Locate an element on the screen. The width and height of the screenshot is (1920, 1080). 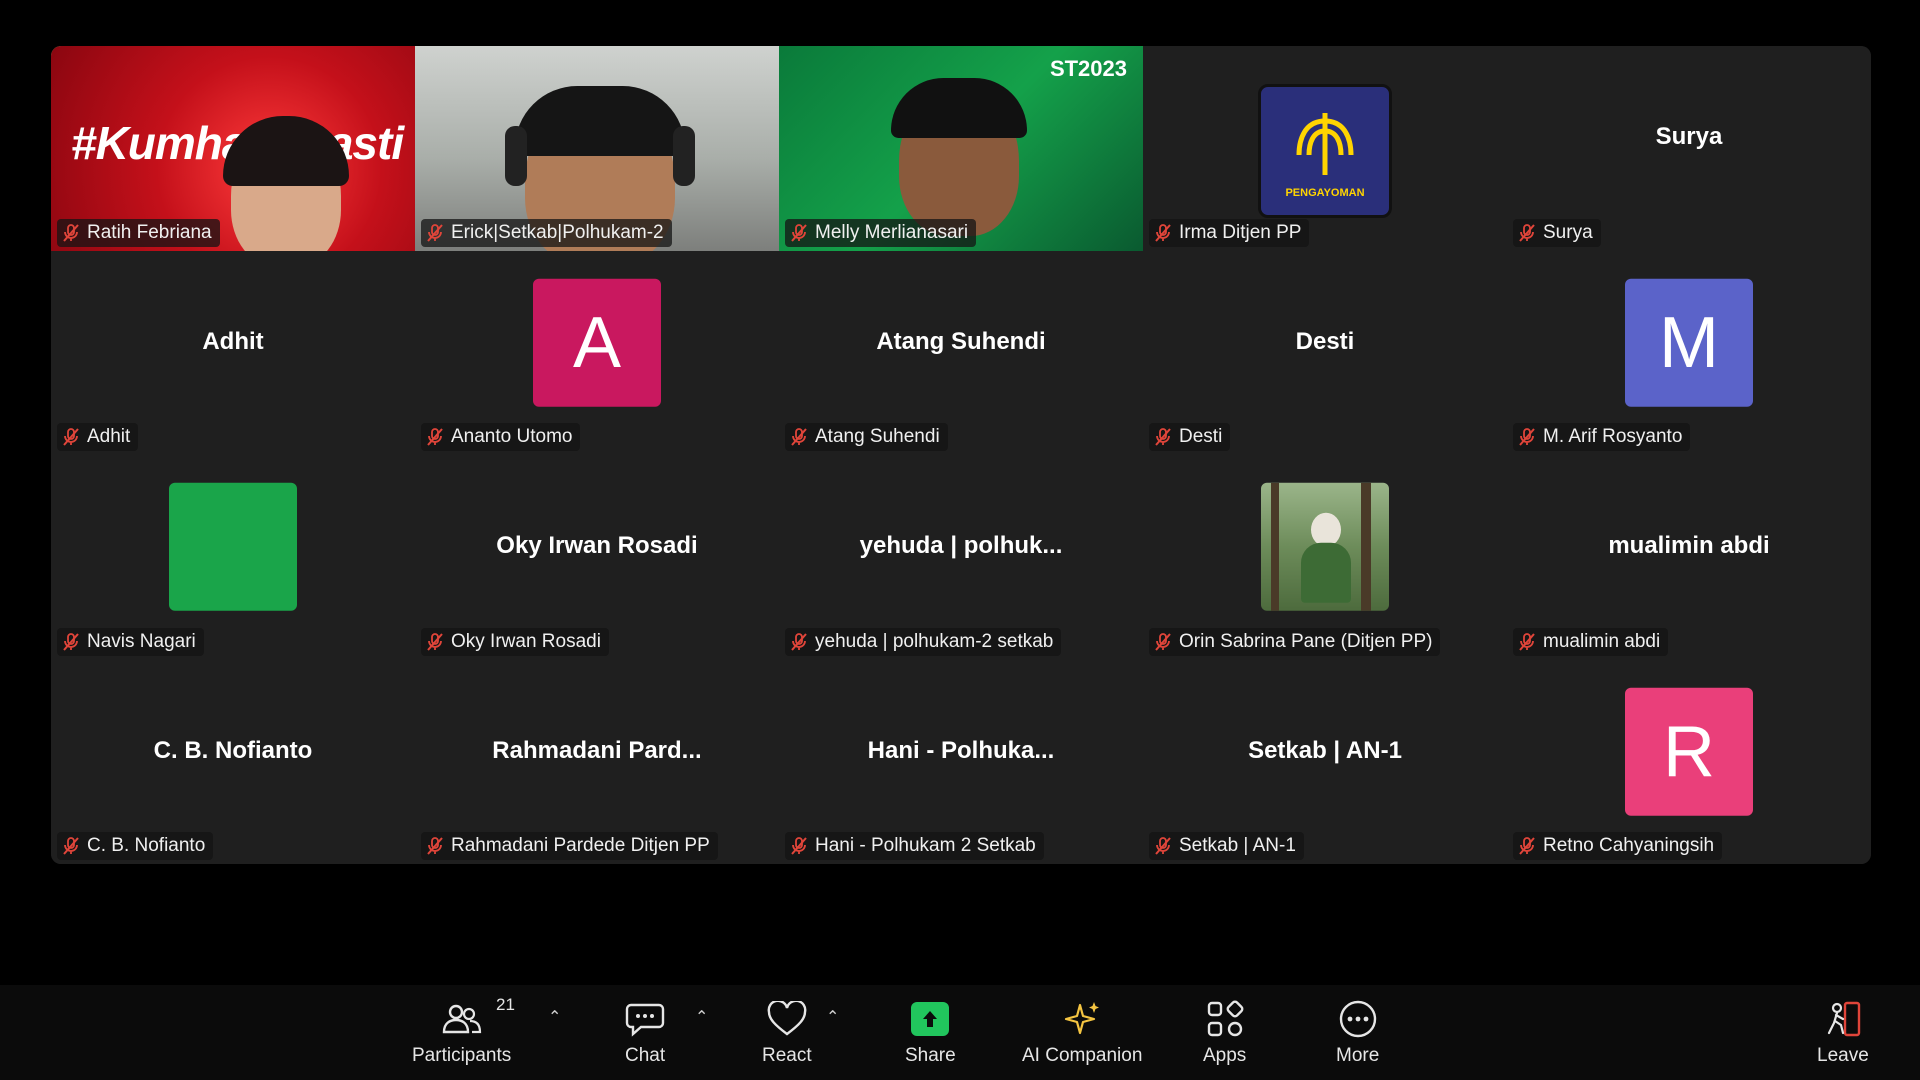
avatar-letter: R is located at coordinates (1689, 751).